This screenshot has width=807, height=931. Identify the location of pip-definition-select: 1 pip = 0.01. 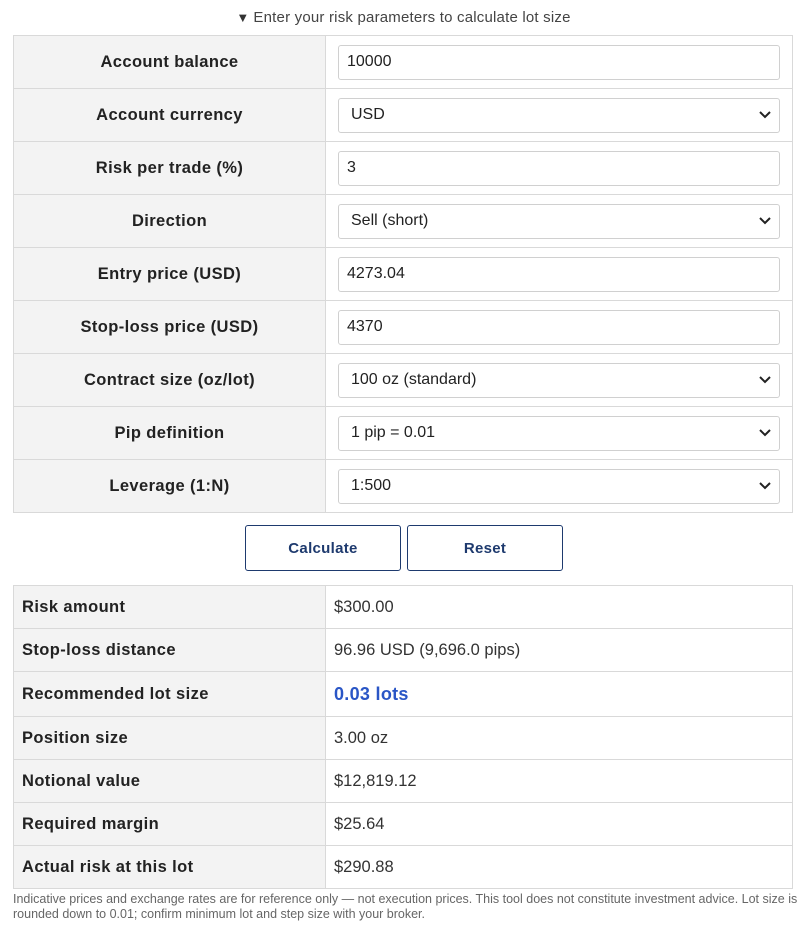
(559, 433).